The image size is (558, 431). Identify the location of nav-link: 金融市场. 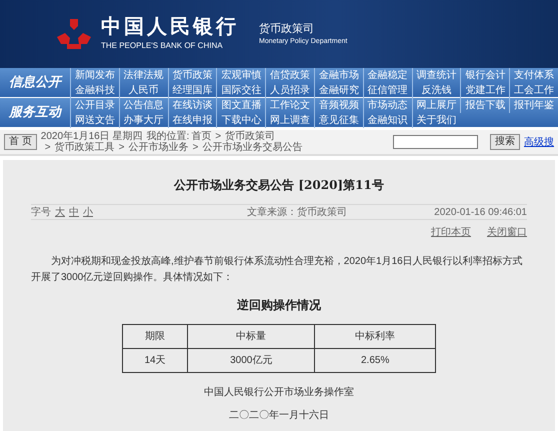
(338, 75).